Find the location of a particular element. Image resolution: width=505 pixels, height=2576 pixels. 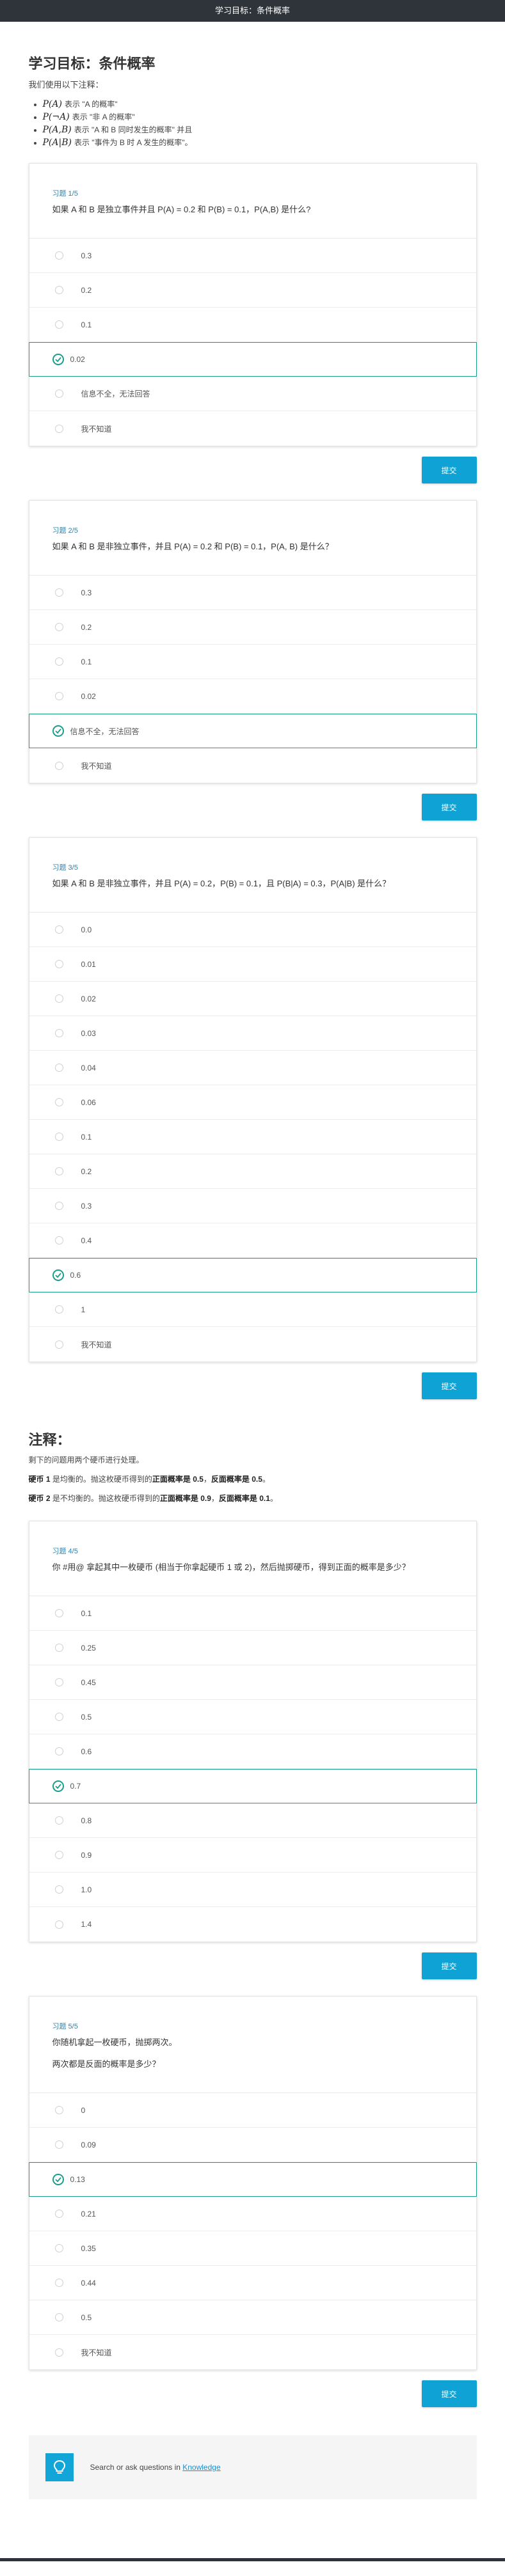

answer-option: 0.9 is located at coordinates (252, 1855).